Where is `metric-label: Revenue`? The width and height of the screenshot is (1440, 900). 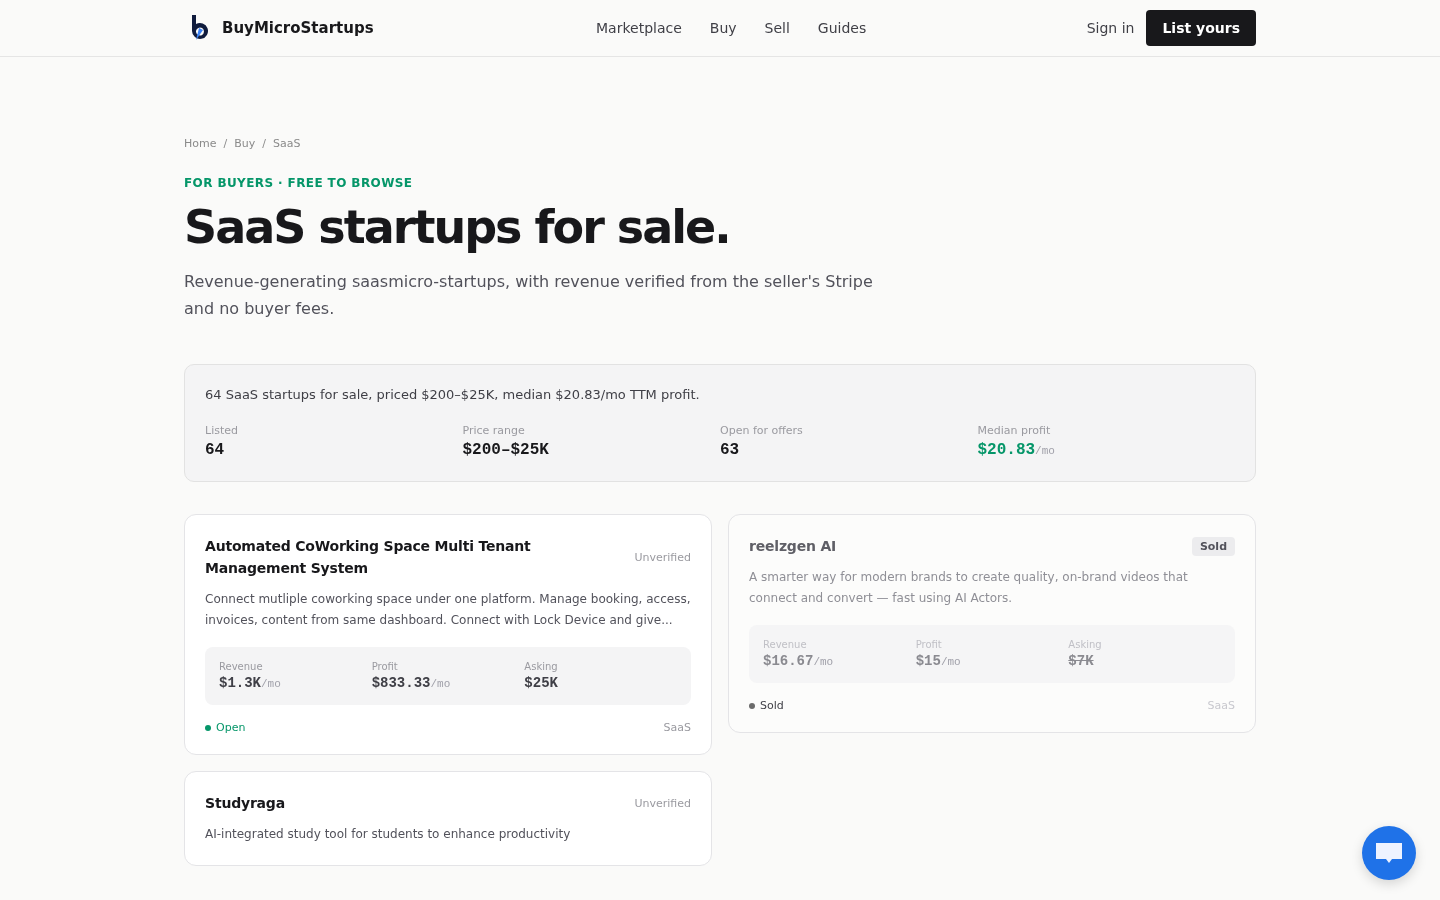
metric-label: Revenue is located at coordinates (241, 666).